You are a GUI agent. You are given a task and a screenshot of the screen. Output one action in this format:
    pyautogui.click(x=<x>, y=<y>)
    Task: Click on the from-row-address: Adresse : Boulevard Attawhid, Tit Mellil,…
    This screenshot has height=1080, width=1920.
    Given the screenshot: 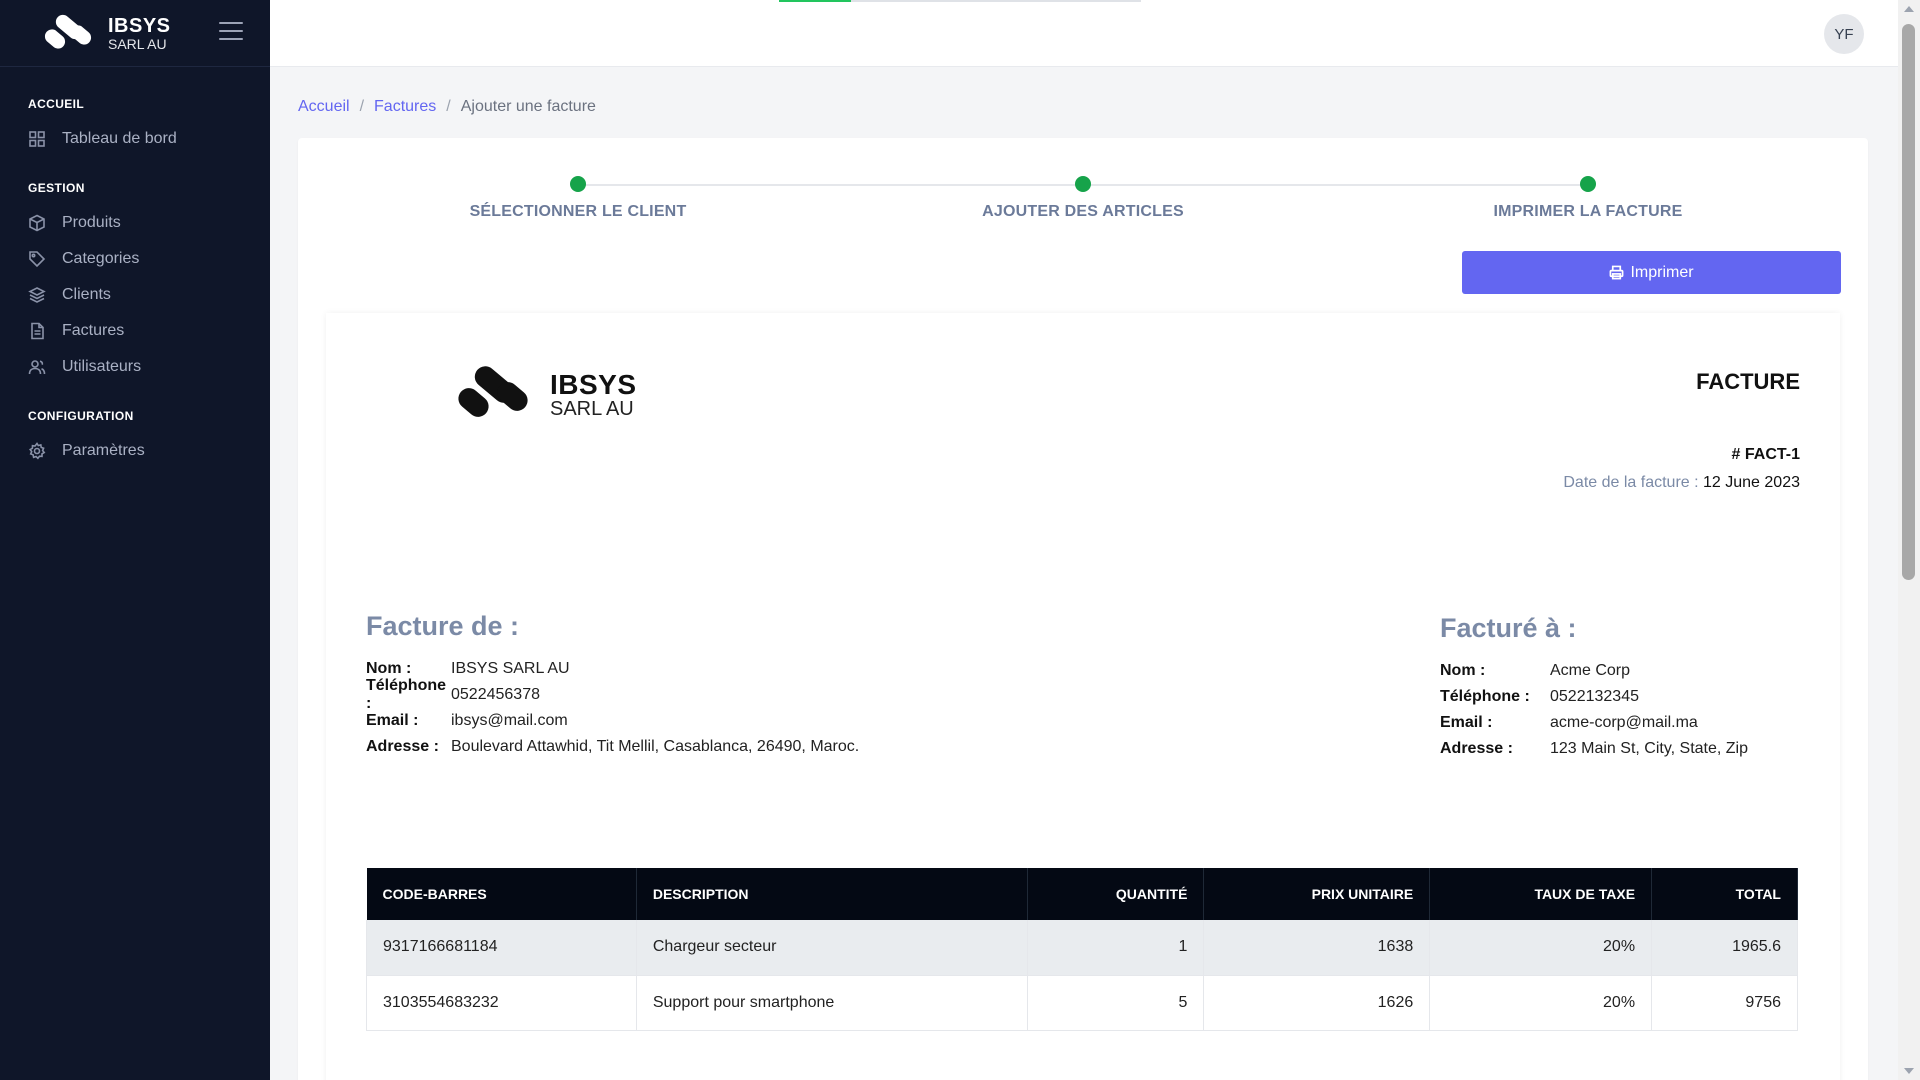 What is the action you would take?
    pyautogui.click(x=612, y=747)
    